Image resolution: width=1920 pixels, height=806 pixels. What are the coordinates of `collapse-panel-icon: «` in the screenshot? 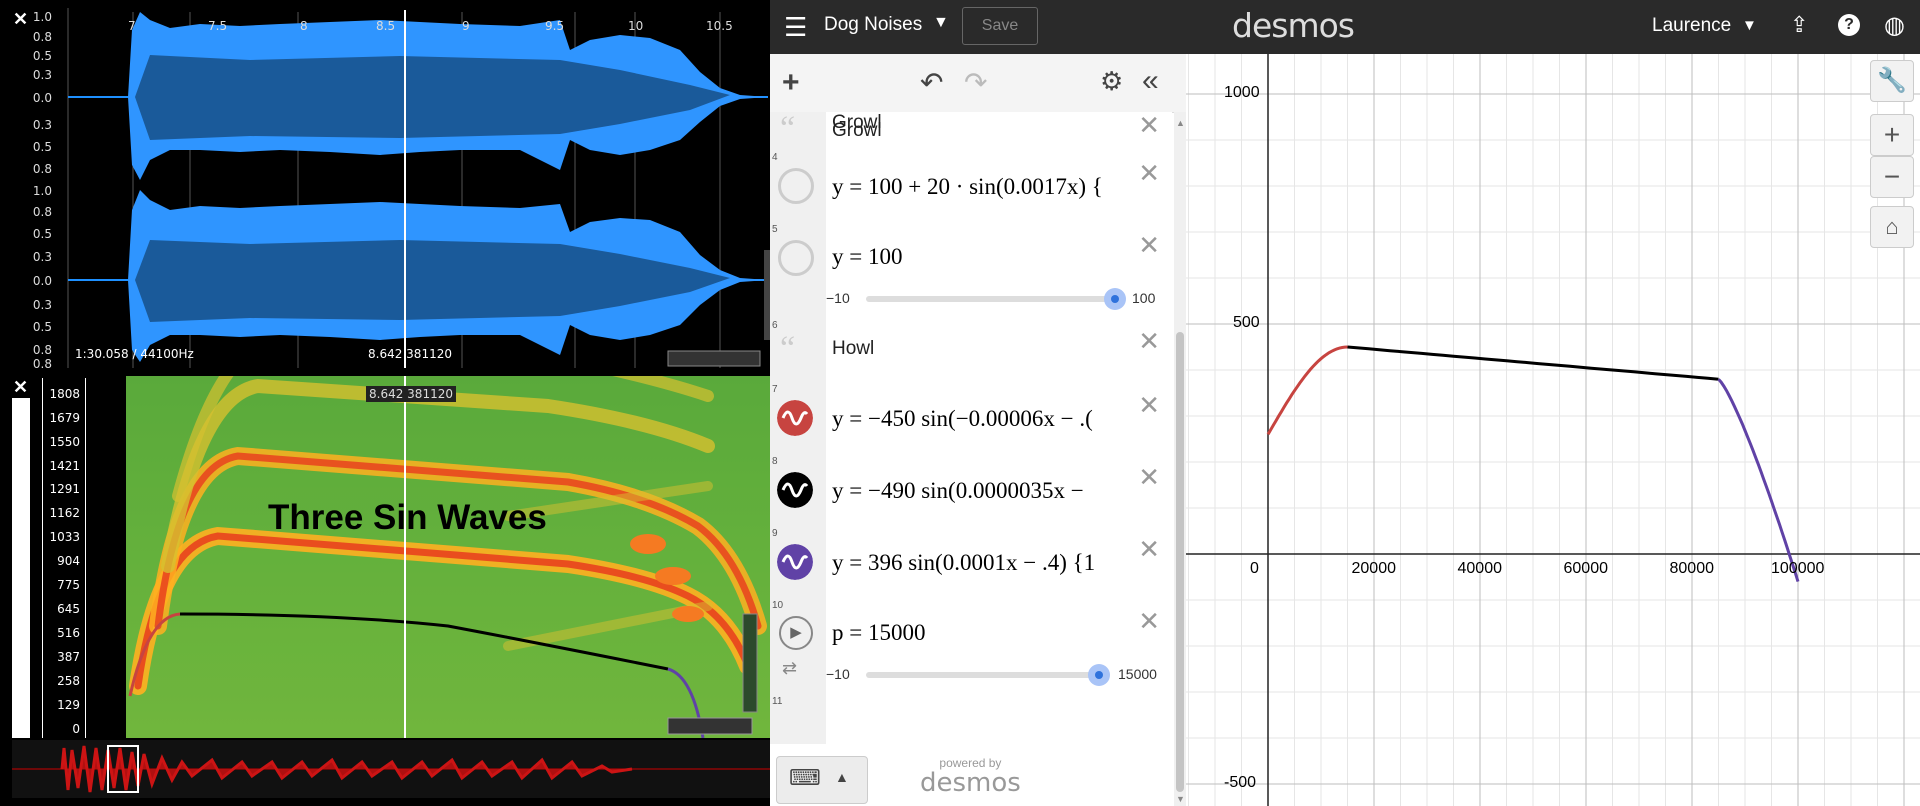 It's located at (1150, 81).